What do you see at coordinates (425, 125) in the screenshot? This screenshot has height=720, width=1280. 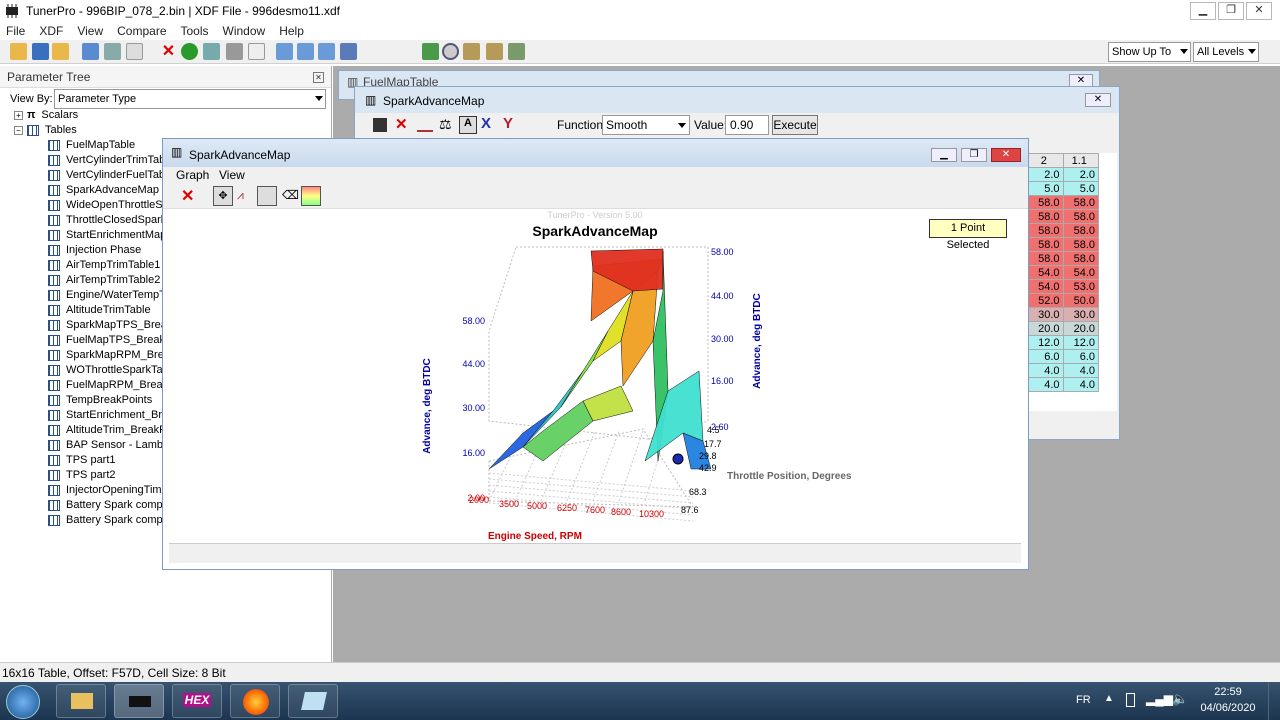 I see `graph-icon` at bounding box center [425, 125].